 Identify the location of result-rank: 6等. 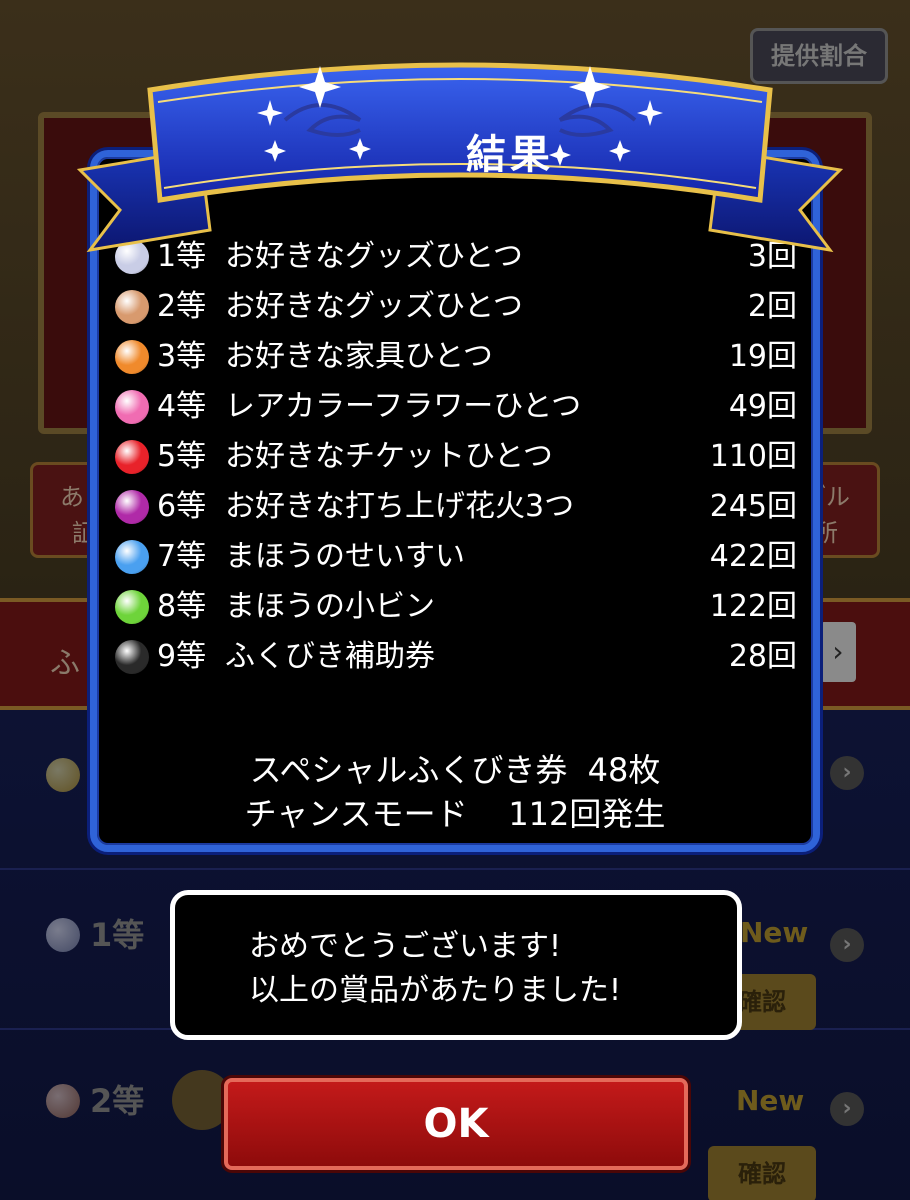
(182, 506).